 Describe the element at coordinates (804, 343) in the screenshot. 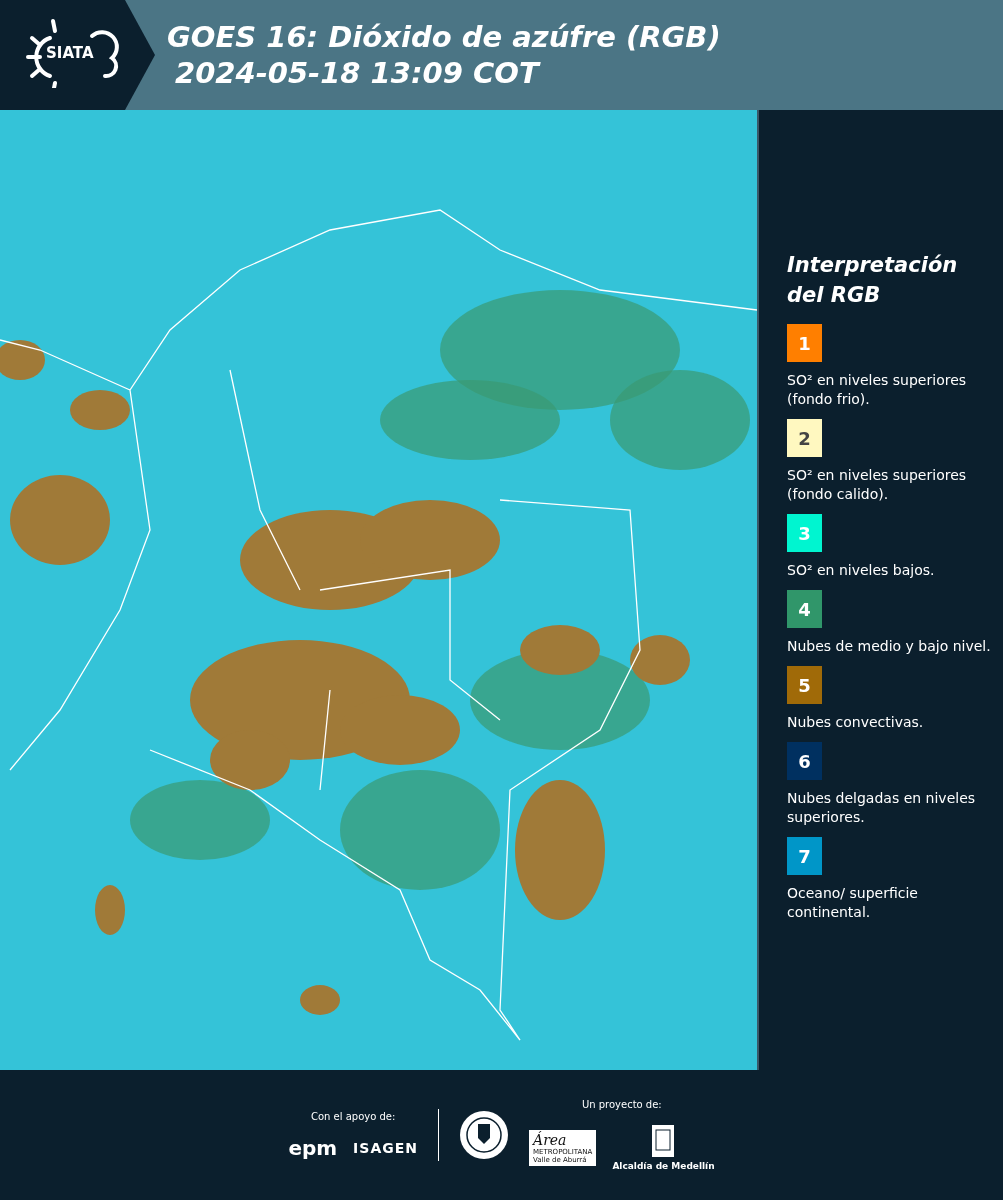

I see `legend-swatch: 1` at that location.